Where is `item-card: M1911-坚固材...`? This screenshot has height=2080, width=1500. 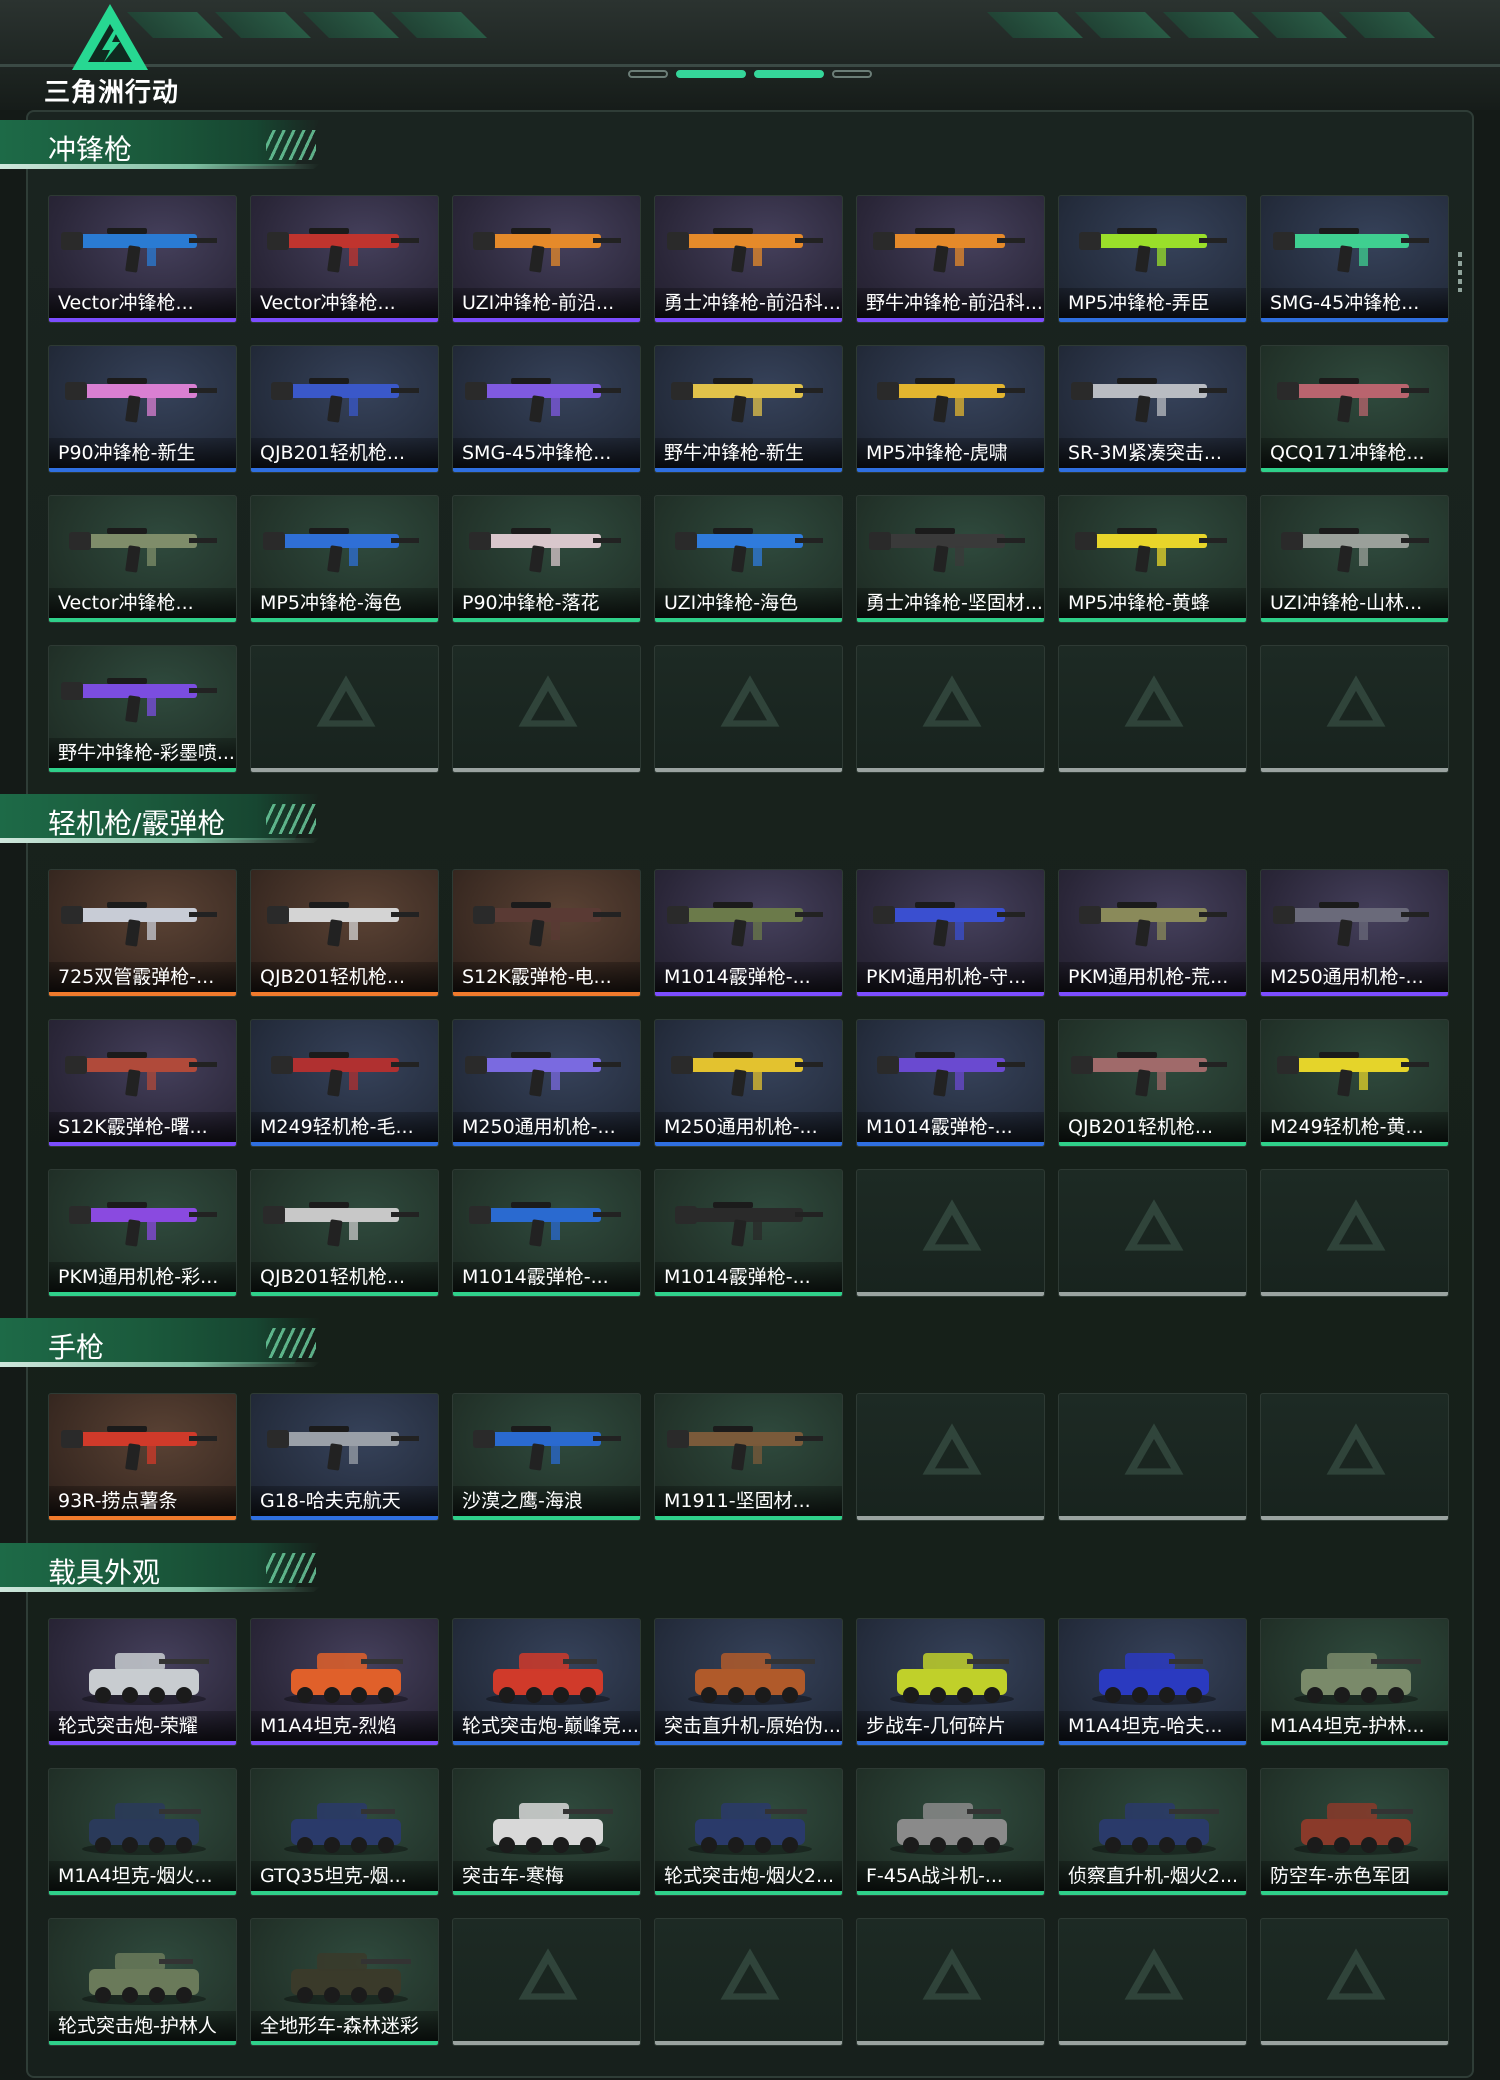
item-card: M1911-坚固材... is located at coordinates (748, 1457).